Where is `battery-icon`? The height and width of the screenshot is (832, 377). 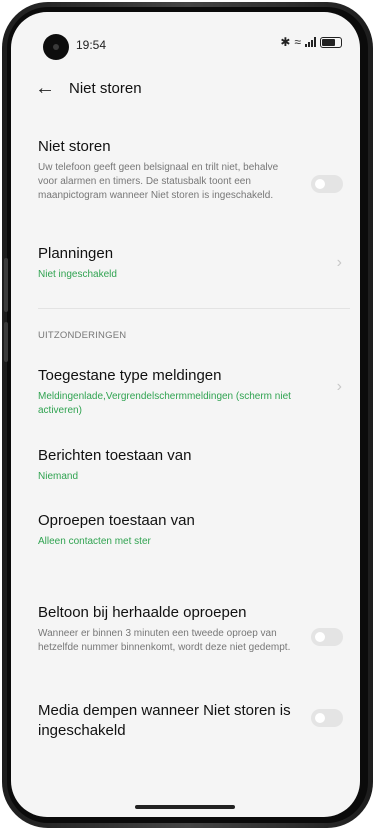
battery-icon is located at coordinates (331, 42).